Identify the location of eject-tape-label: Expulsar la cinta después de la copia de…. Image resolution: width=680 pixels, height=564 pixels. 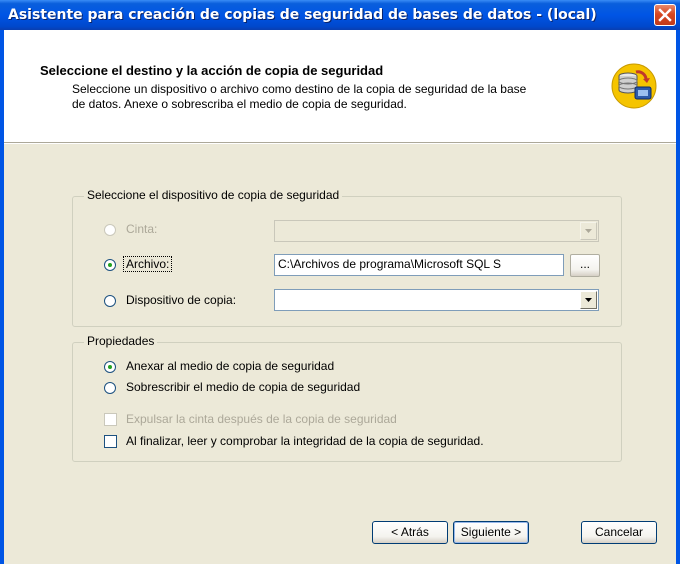
(261, 419).